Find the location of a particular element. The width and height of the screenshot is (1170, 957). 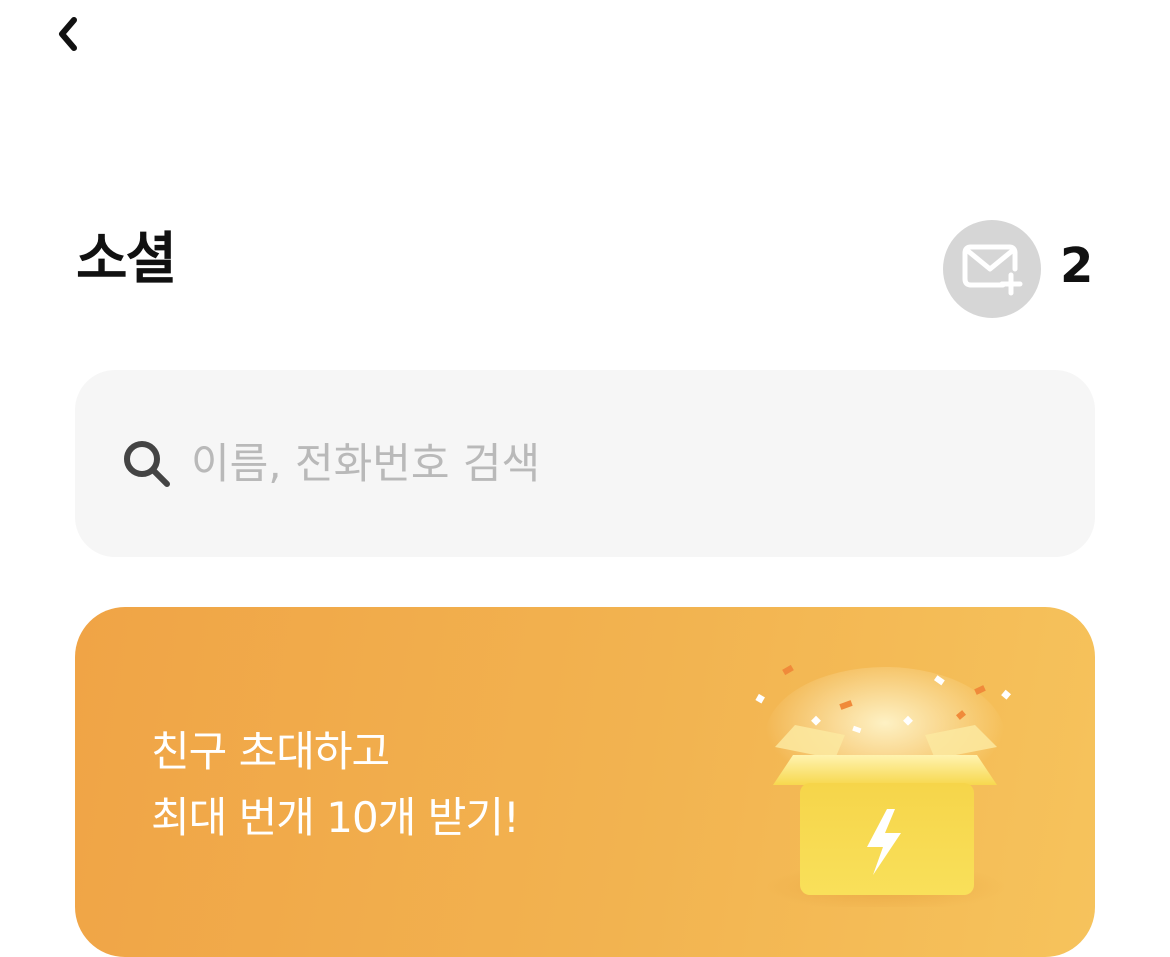

chevron-left-icon is located at coordinates (68, 34).